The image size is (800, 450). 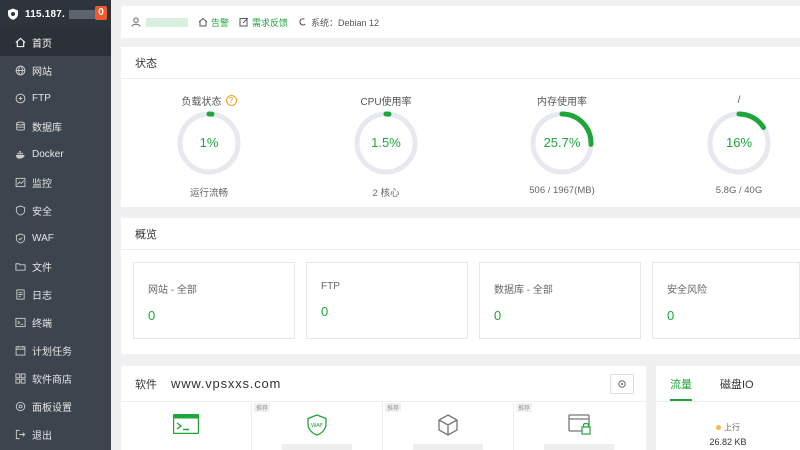 What do you see at coordinates (20, 126) in the screenshot?
I see `database-icon` at bounding box center [20, 126].